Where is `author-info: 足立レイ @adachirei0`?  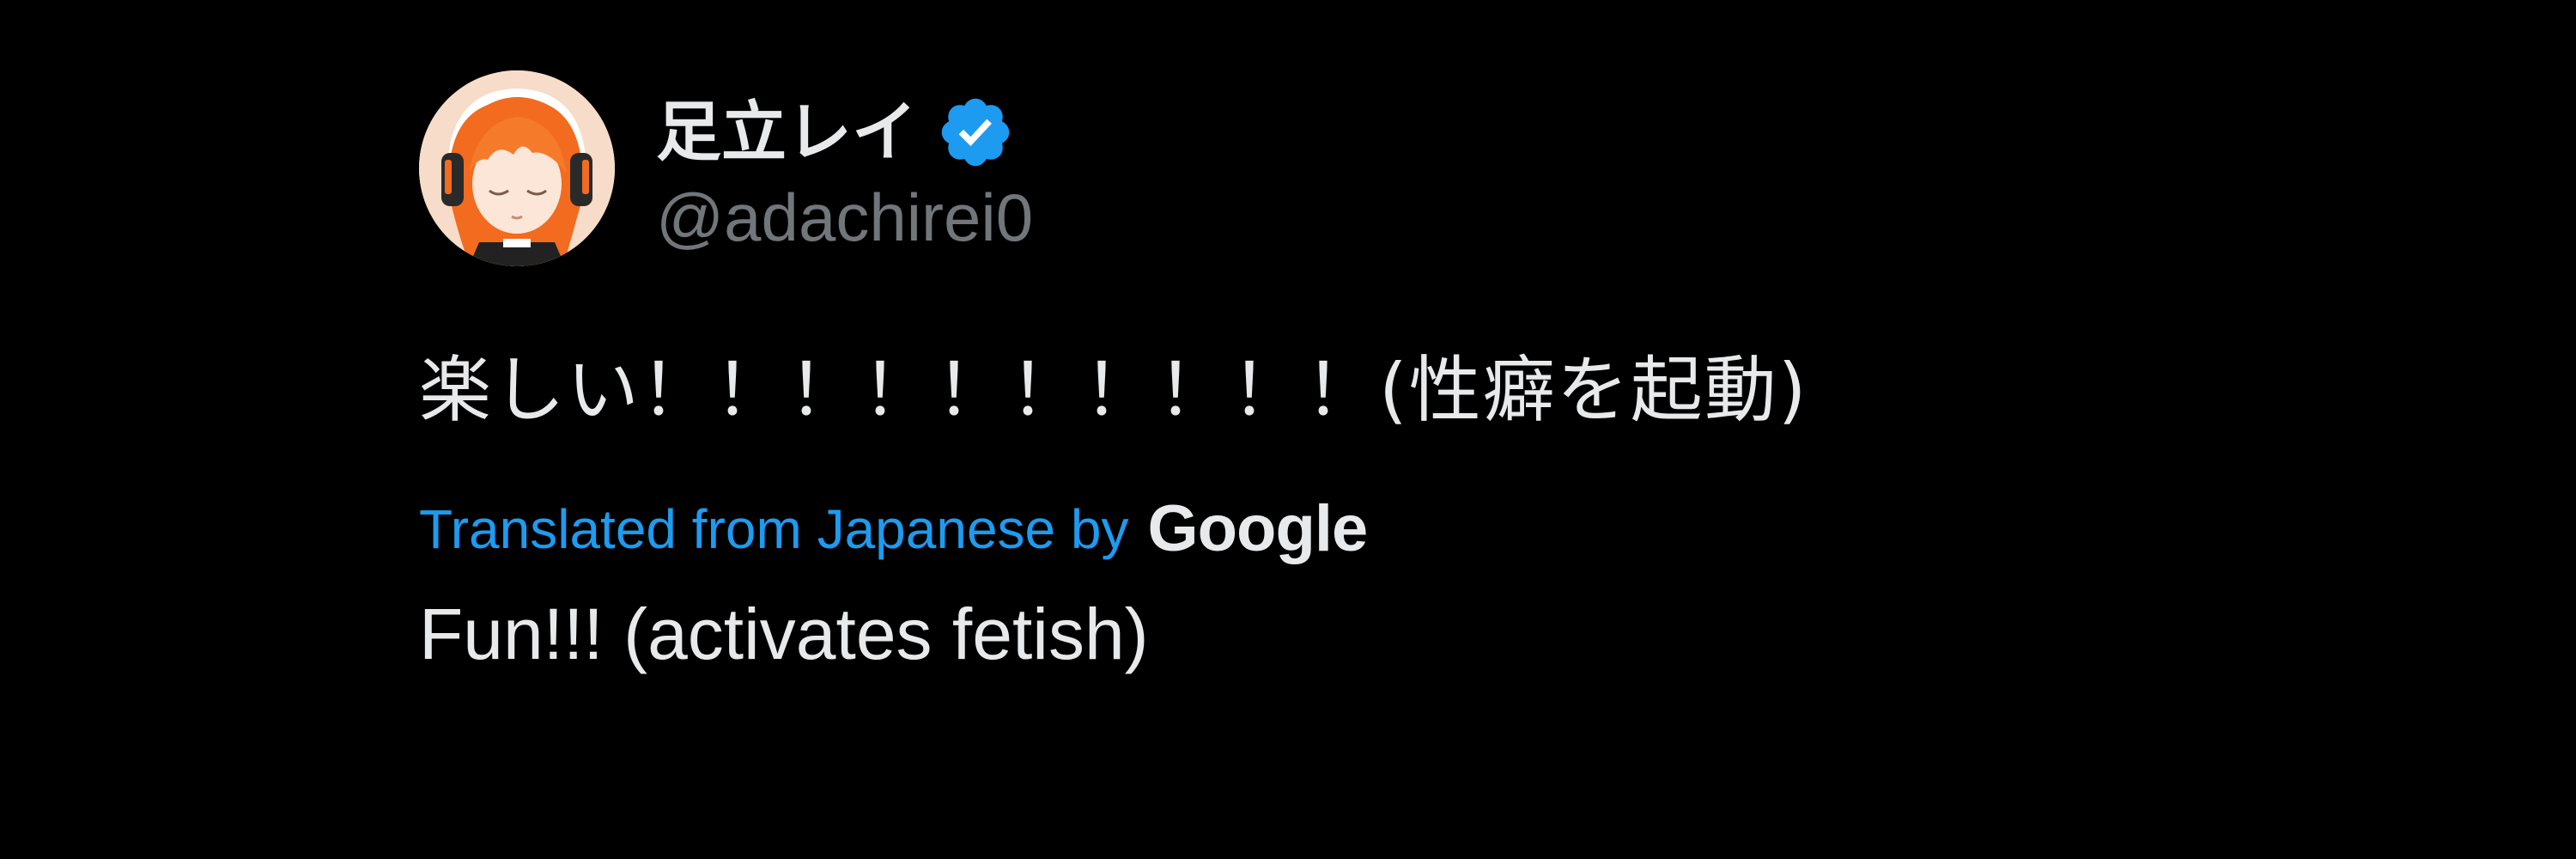 author-info: 足立レイ @adachirei0 is located at coordinates (845, 168).